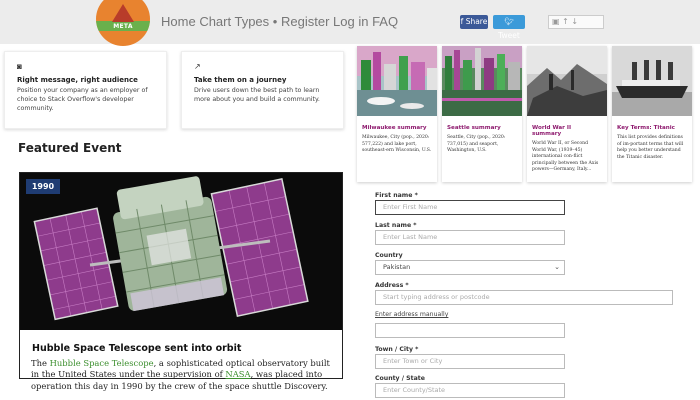 The width and height of the screenshot is (700, 400). What do you see at coordinates (567, 81) in the screenshot?
I see `ww2-image` at bounding box center [567, 81].